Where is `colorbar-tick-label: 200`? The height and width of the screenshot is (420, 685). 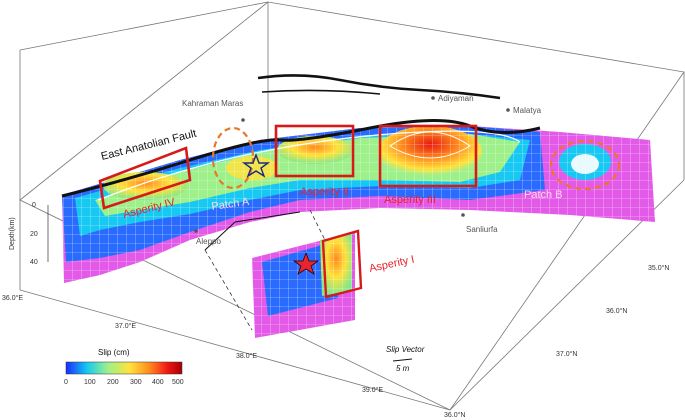
colorbar-tick-label: 200 is located at coordinates (113, 382).